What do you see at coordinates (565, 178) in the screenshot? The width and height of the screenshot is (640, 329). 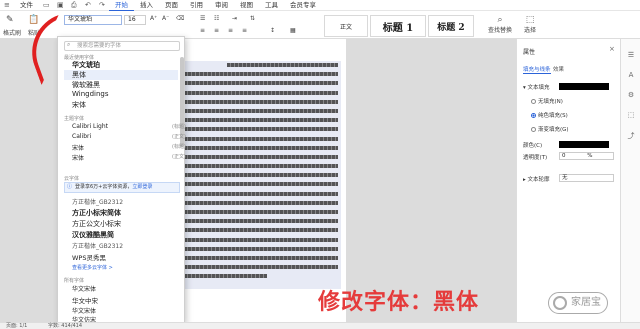 I see `outline-value: 无` at bounding box center [565, 178].